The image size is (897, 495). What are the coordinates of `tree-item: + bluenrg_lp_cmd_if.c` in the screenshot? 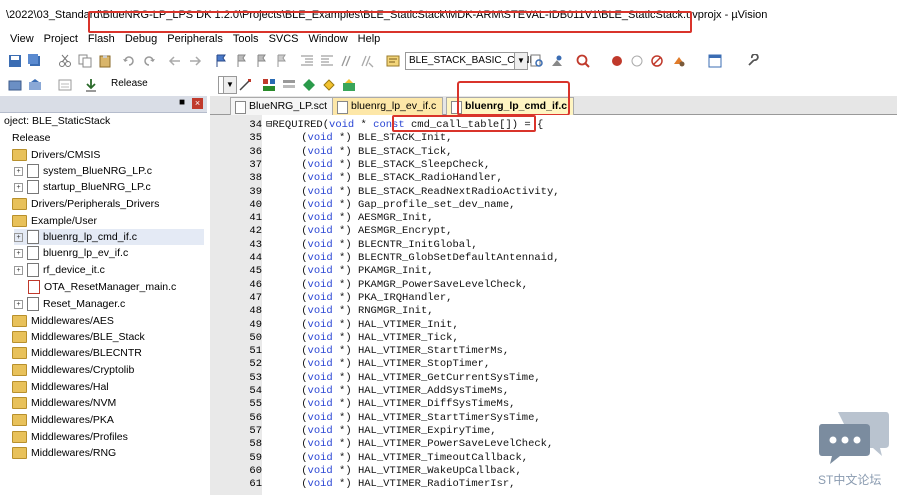 It's located at (109, 237).